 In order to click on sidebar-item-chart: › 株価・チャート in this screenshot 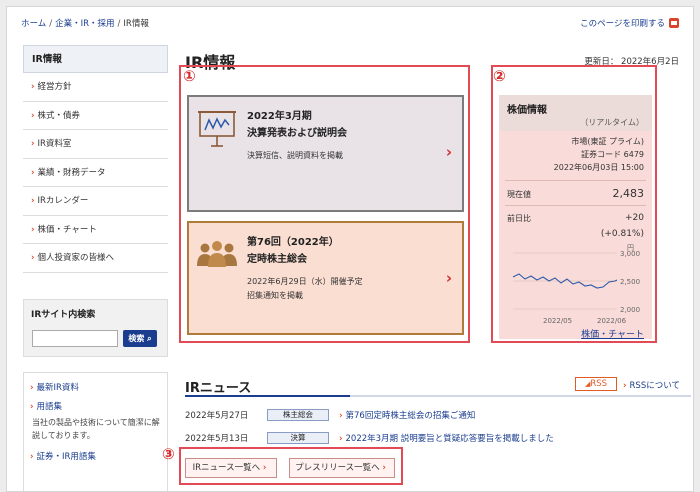, I will do `click(95, 230)`.